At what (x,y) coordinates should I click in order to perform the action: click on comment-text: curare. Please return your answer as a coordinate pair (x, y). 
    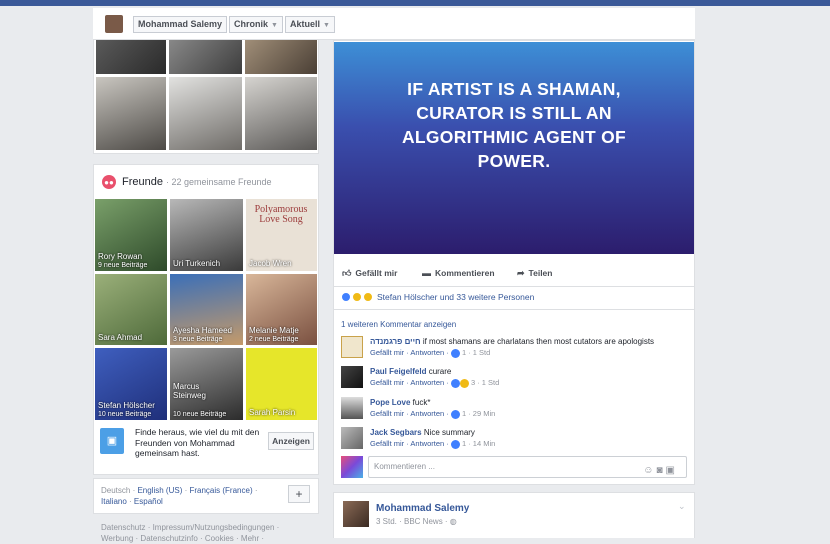
    Looking at the image, I should click on (439, 371).